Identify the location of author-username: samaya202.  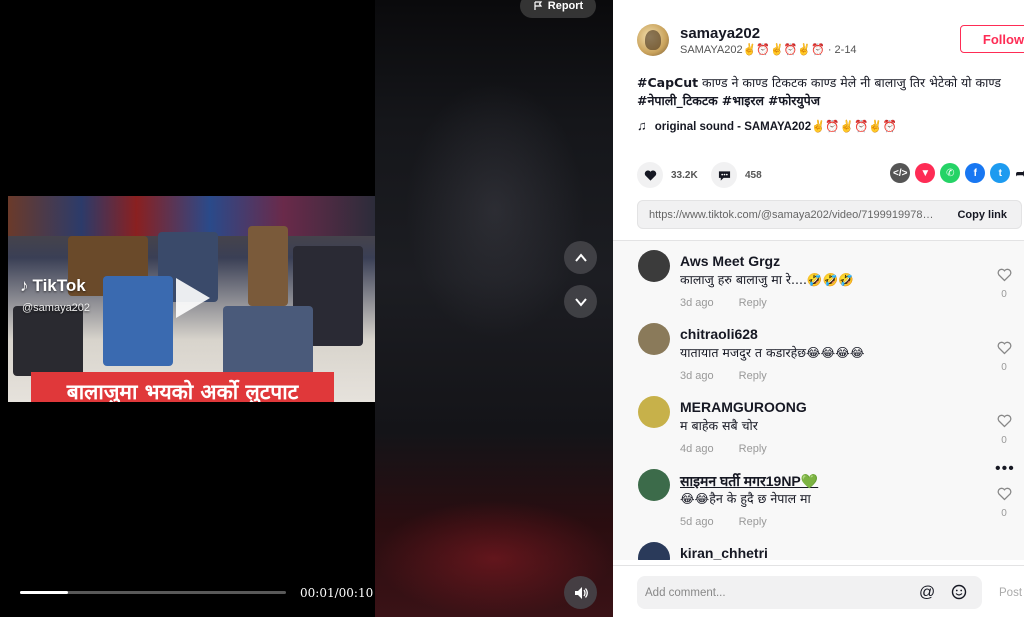
(720, 33).